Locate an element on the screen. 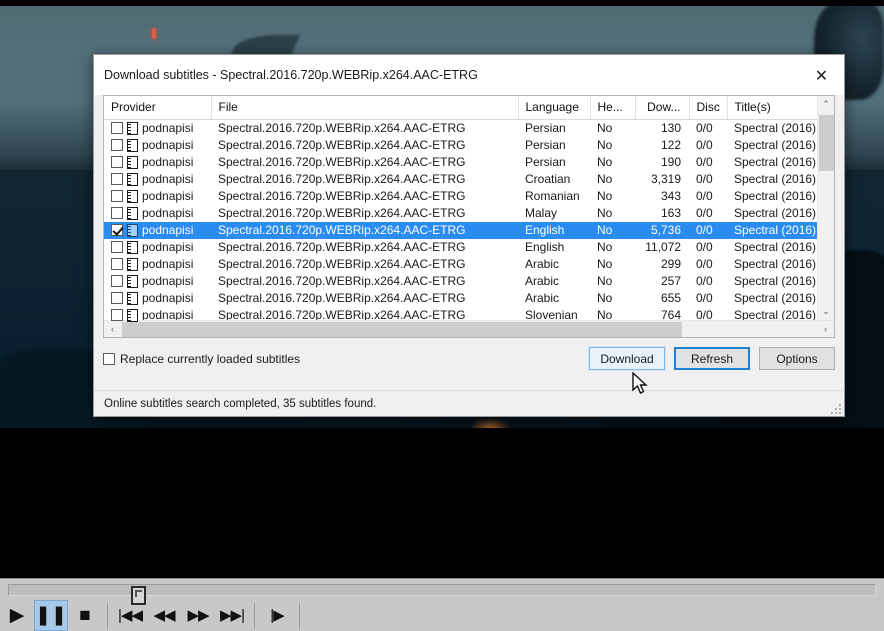 This screenshot has height=631, width=884. skip-back-button: |◀◀ is located at coordinates (130, 615).